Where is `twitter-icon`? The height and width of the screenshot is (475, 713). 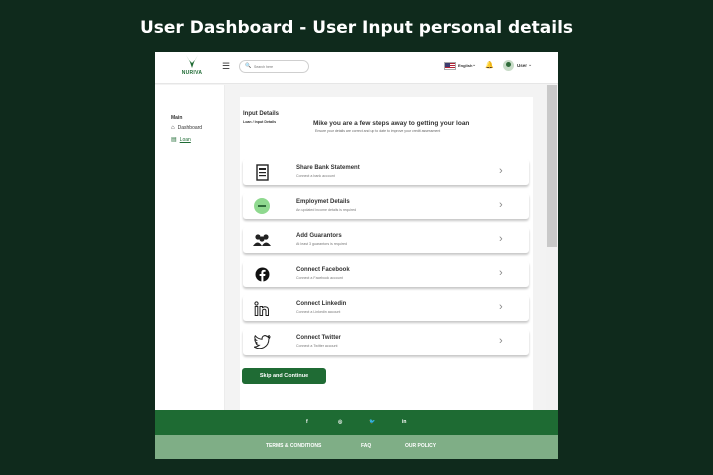
twitter-icon is located at coordinates (262, 342).